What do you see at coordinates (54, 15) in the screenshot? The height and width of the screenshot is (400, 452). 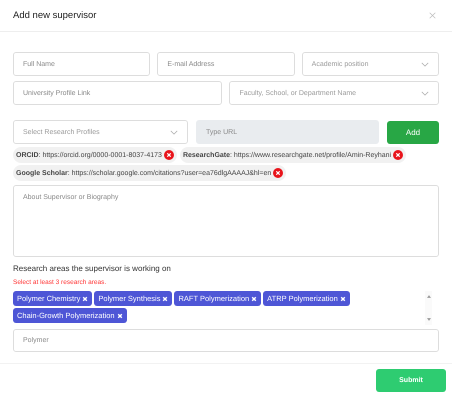 I see `dialog-title: Add new supervisor` at bounding box center [54, 15].